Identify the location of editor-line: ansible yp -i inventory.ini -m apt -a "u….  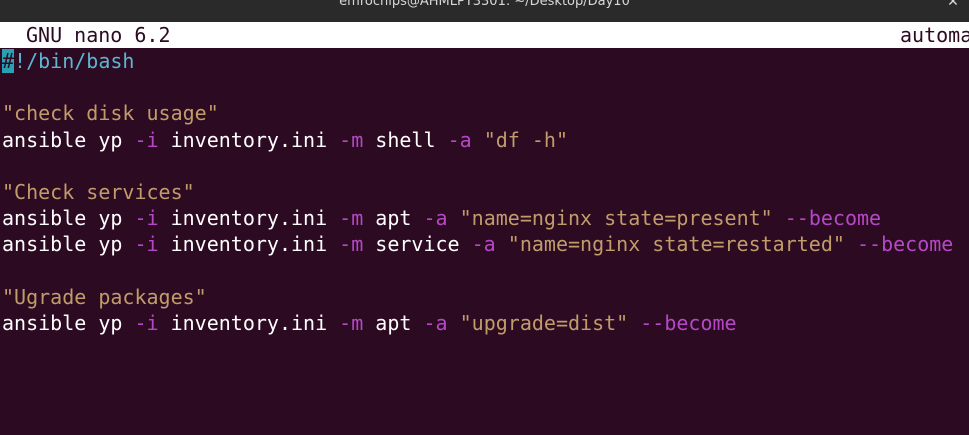
(484, 323).